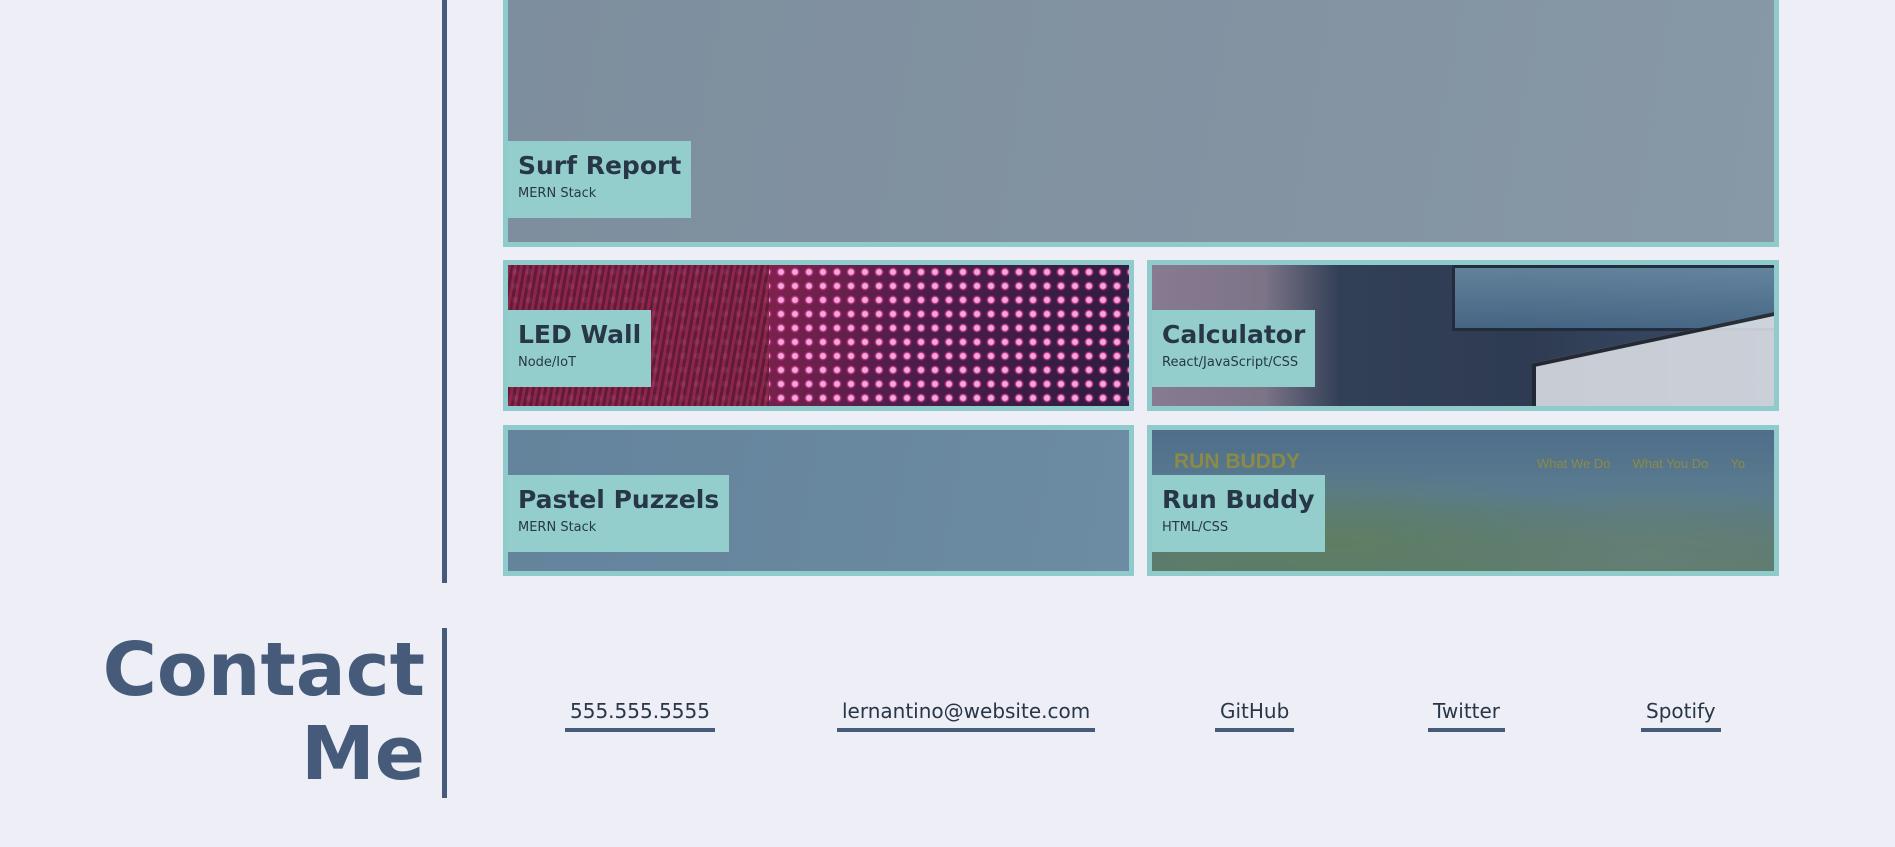 The height and width of the screenshot is (847, 1895). I want to click on project-caption: Pastel Puzzels MERN Stack, so click(619, 513).